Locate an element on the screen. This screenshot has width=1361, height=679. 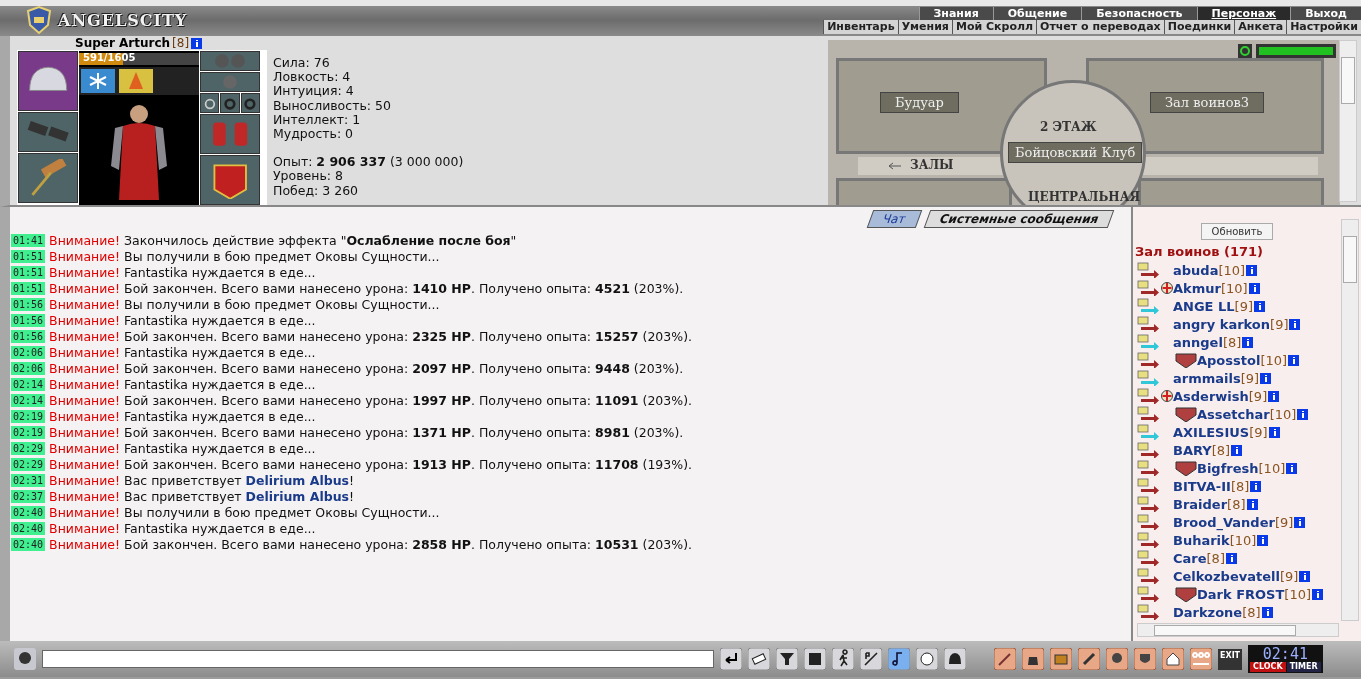
player-name: ANGE LL is located at coordinates (1204, 306).